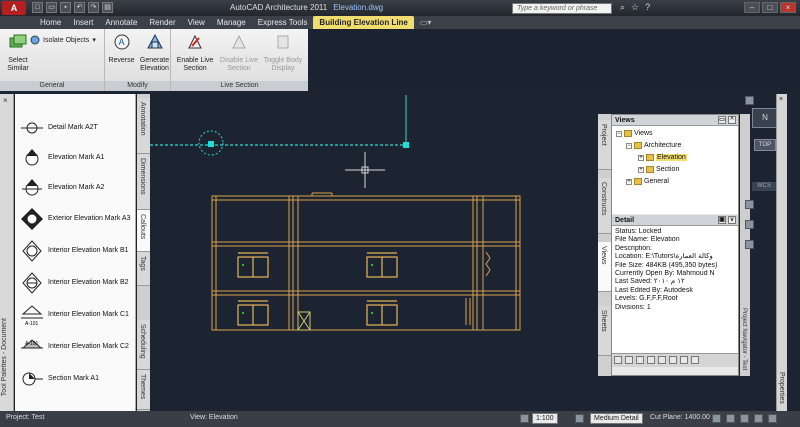  Describe the element at coordinates (524, 418) in the screenshot. I see `annotation-scale-icon` at that location.